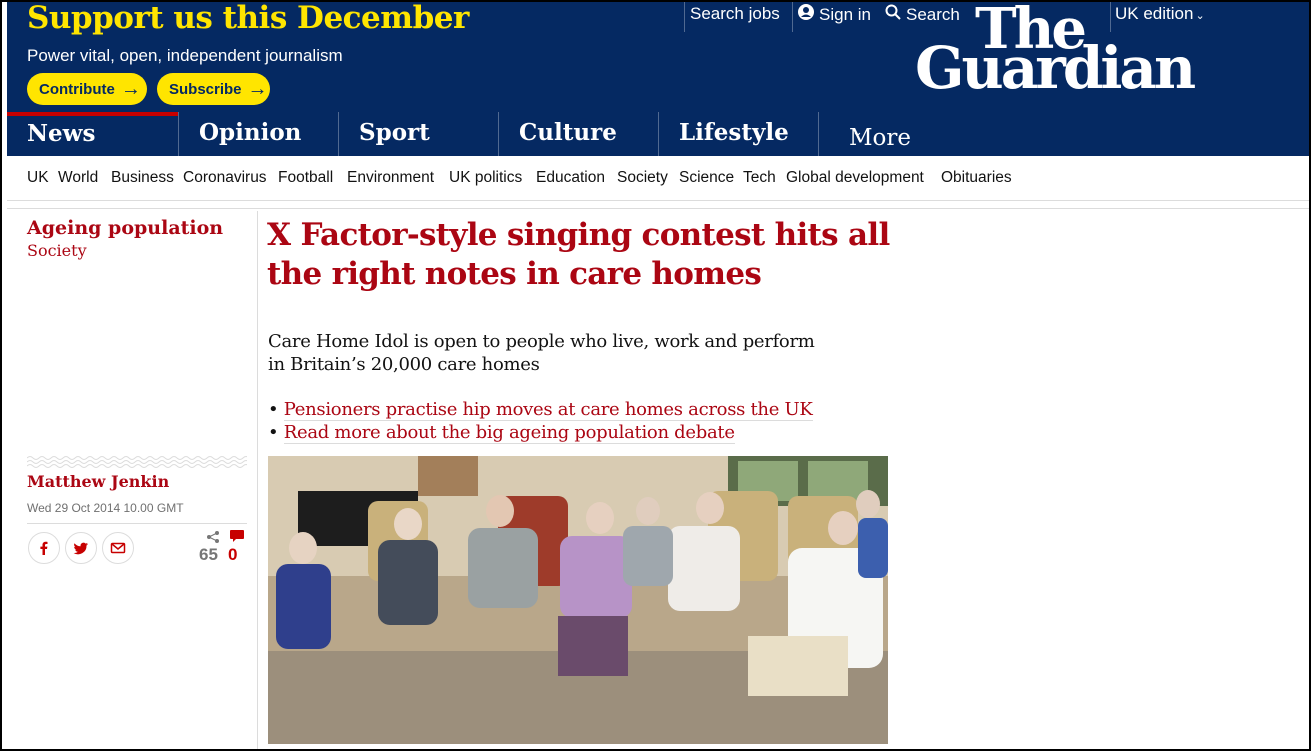 Image resolution: width=1311 pixels, height=751 pixels. I want to click on twitter-icon, so click(80, 548).